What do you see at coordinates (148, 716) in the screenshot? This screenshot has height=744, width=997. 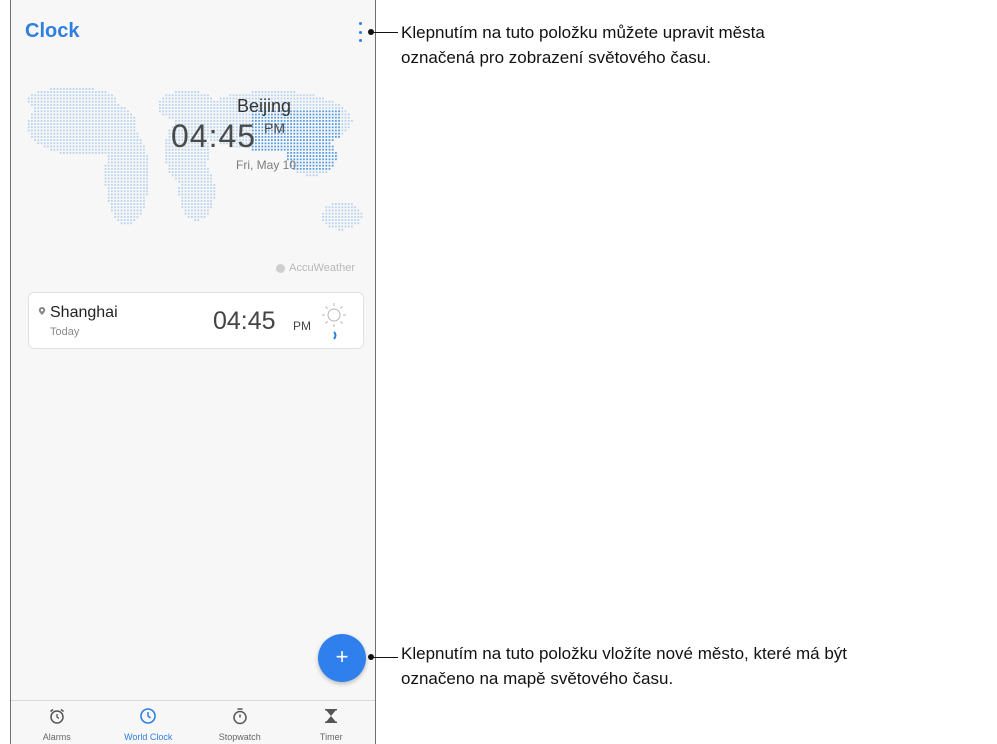 I see `clock-icon` at bounding box center [148, 716].